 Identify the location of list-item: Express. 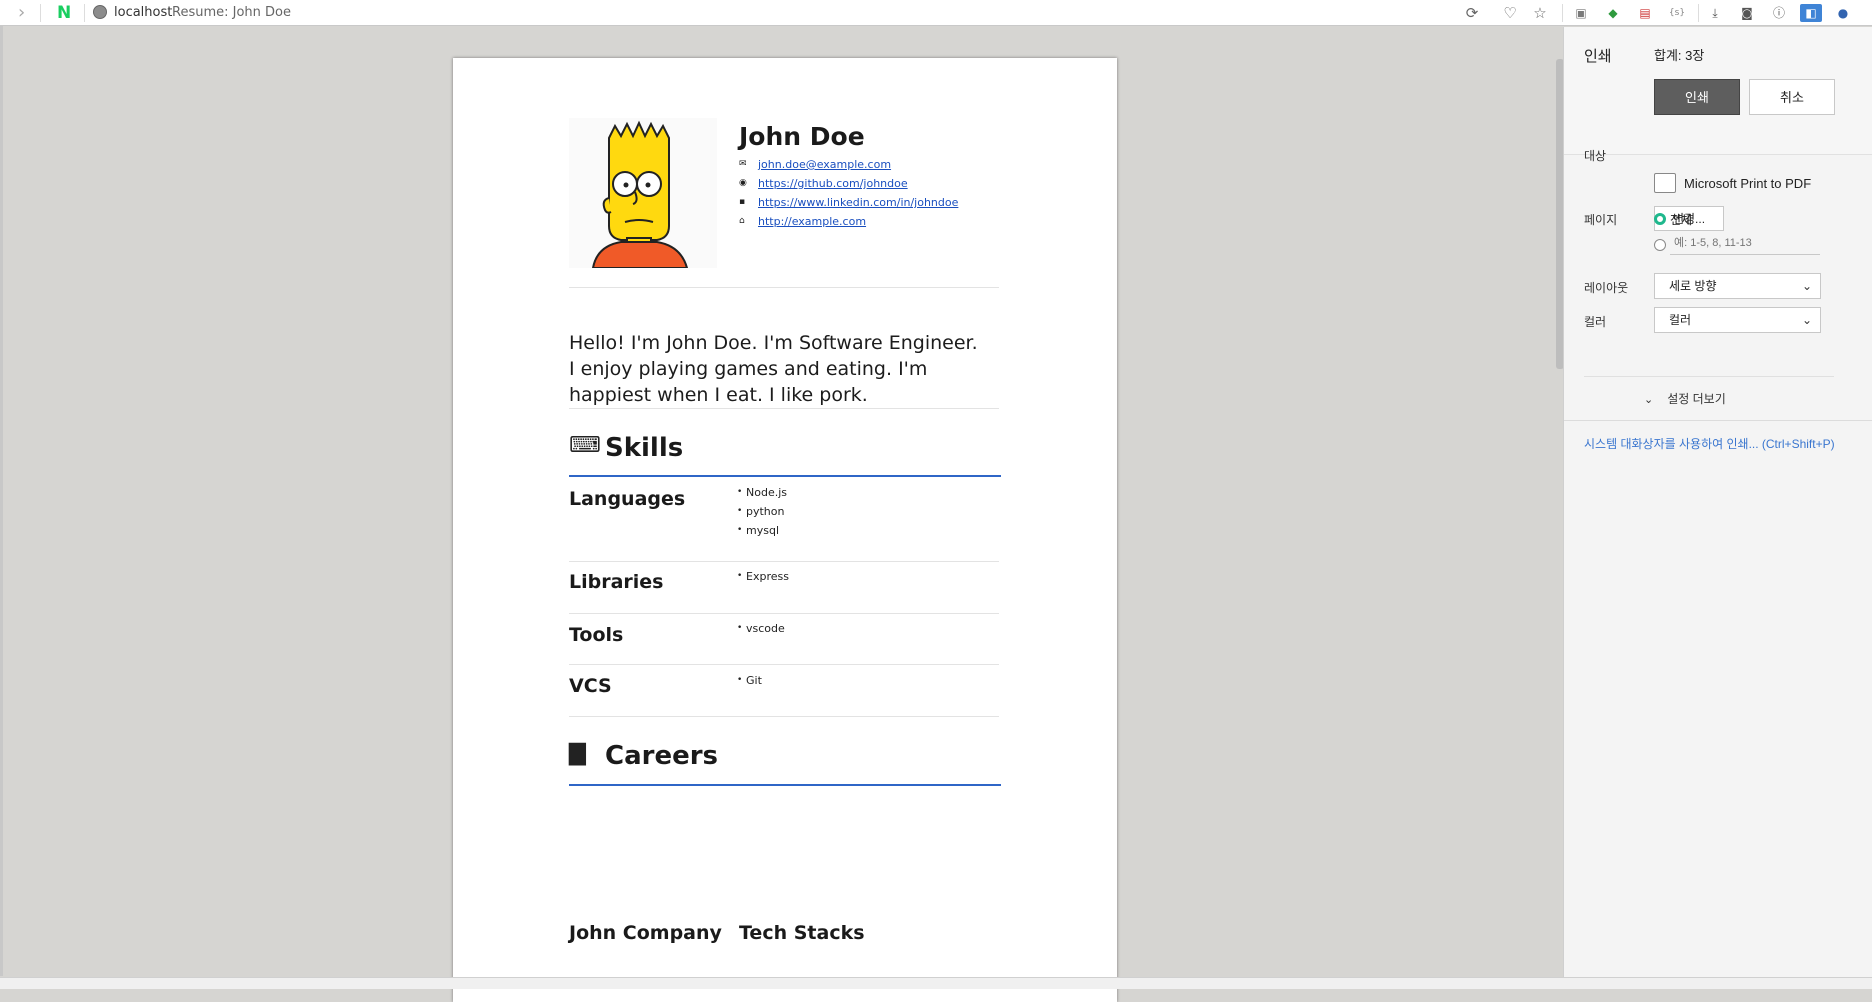
(763, 576).